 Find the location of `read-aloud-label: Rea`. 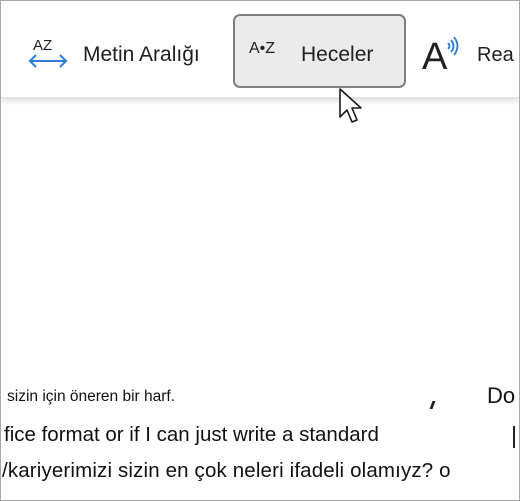

read-aloud-label: Rea is located at coordinates (495, 55).